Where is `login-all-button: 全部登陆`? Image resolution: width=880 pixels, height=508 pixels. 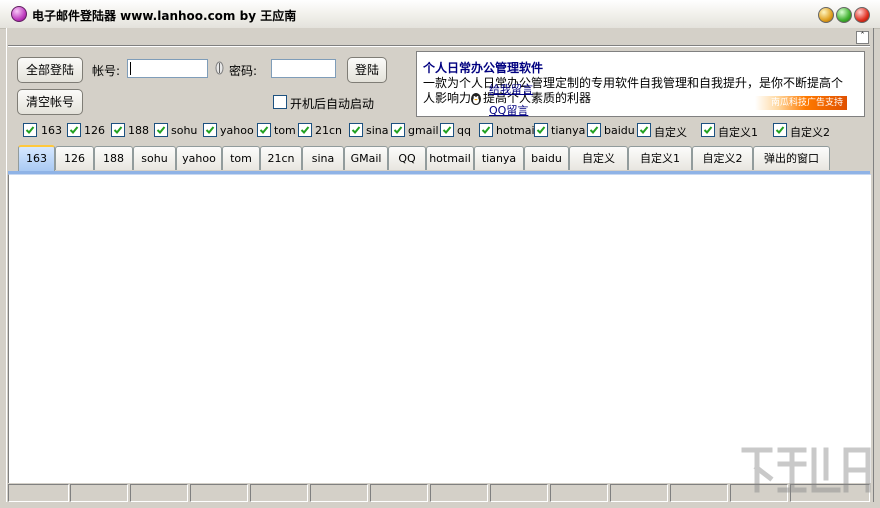
login-all-button: 全部登陆 is located at coordinates (50, 70).